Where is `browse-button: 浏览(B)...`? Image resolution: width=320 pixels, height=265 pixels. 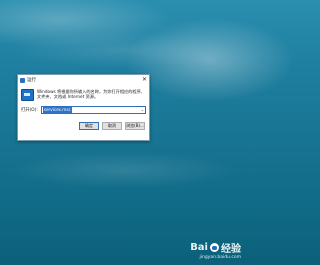
browse-button: 浏览(B)... is located at coordinates (135, 126).